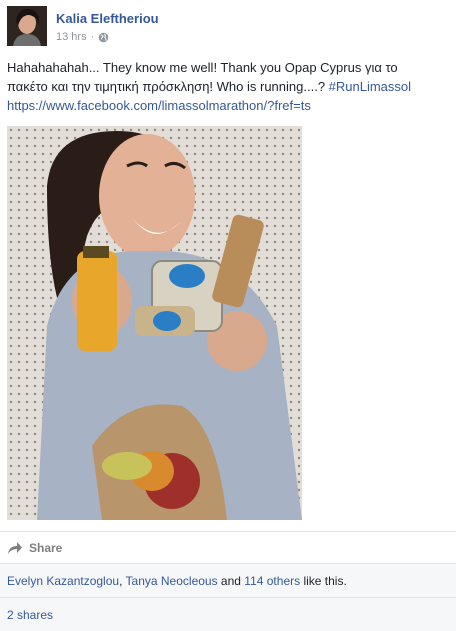 Image resolution: width=456 pixels, height=631 pixels. What do you see at coordinates (227, 28) in the screenshot?
I see `post-header: Kalia Eleftheriou 13 hrs ·` at bounding box center [227, 28].